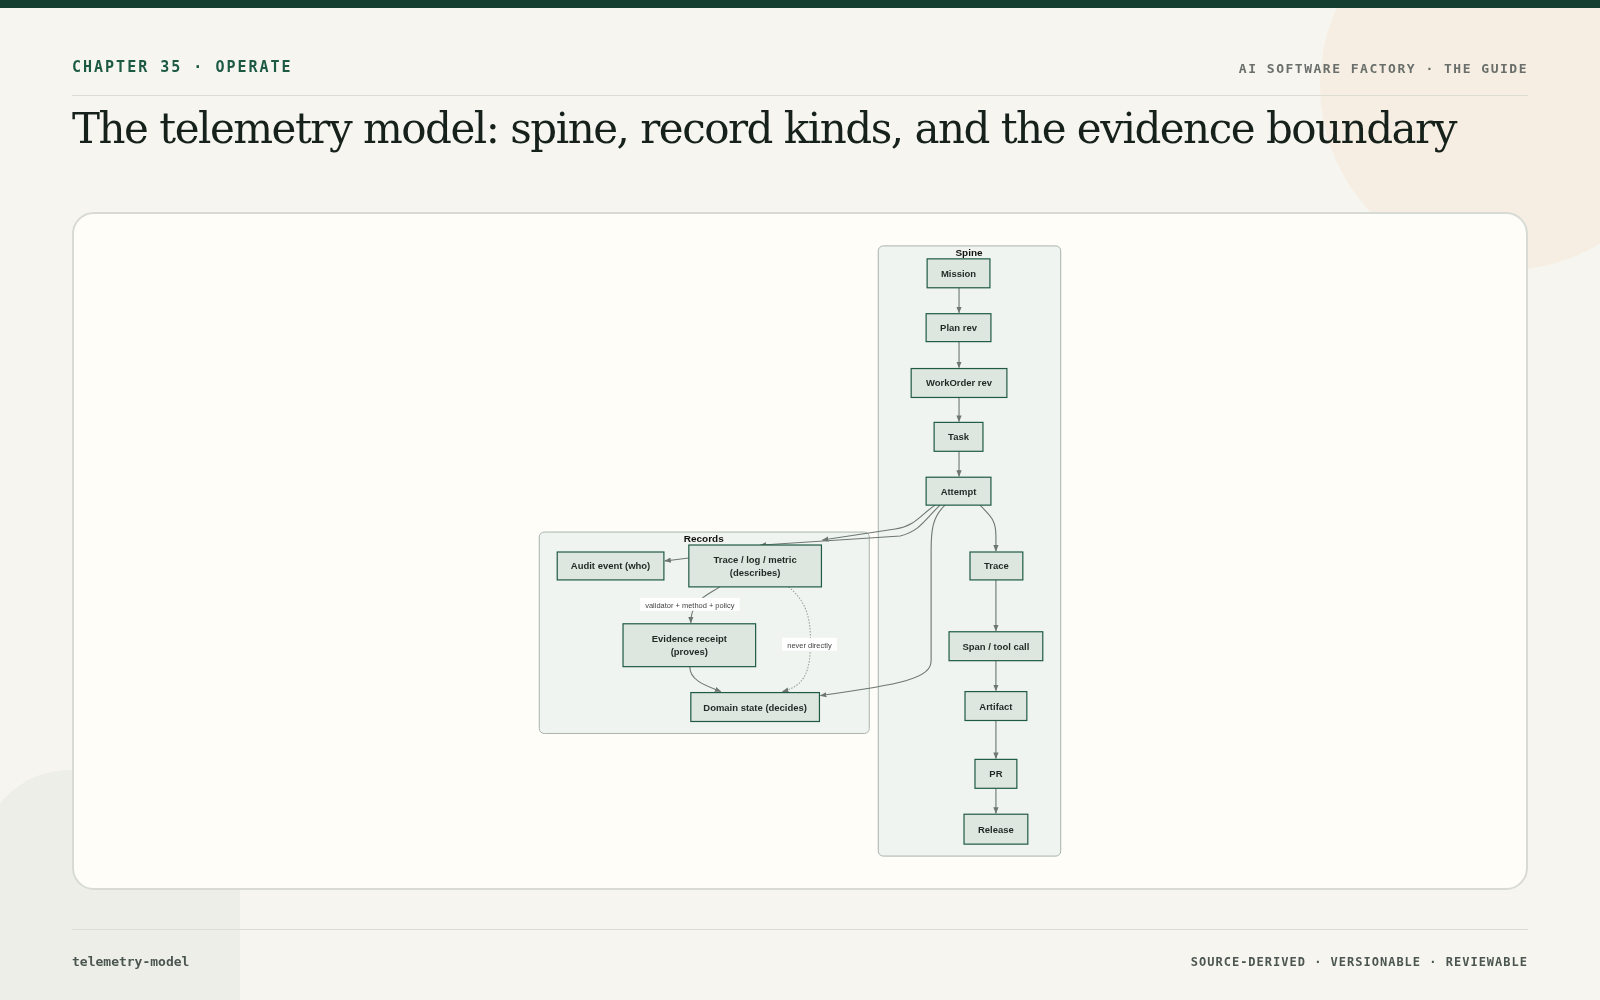 The width and height of the screenshot is (1600, 1000). What do you see at coordinates (958, 491) in the screenshot?
I see `diagram-node: Attempt` at bounding box center [958, 491].